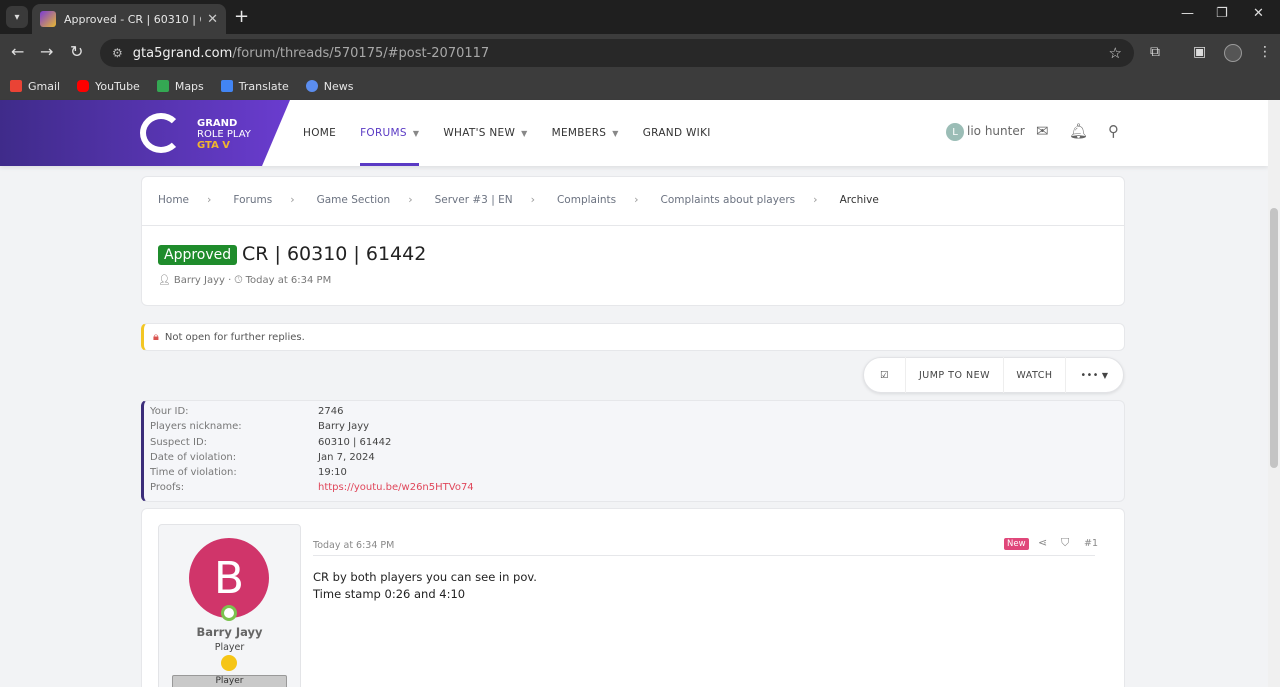  I want to click on crumb-game-section: Game Section, so click(354, 200).